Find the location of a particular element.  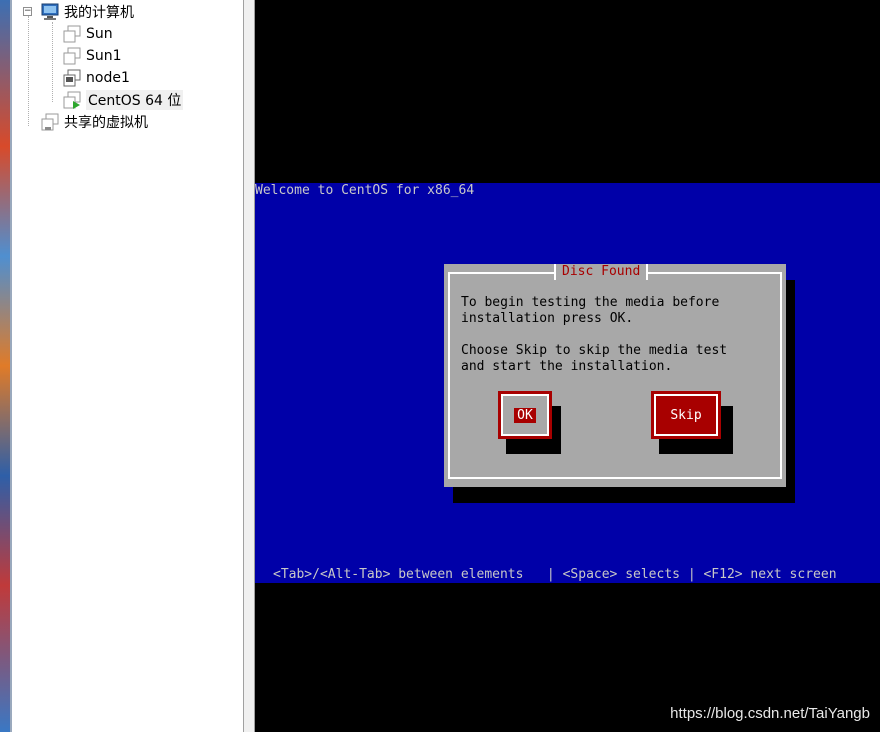

tree-item-vm-node1: node1 is located at coordinates (96, 78).